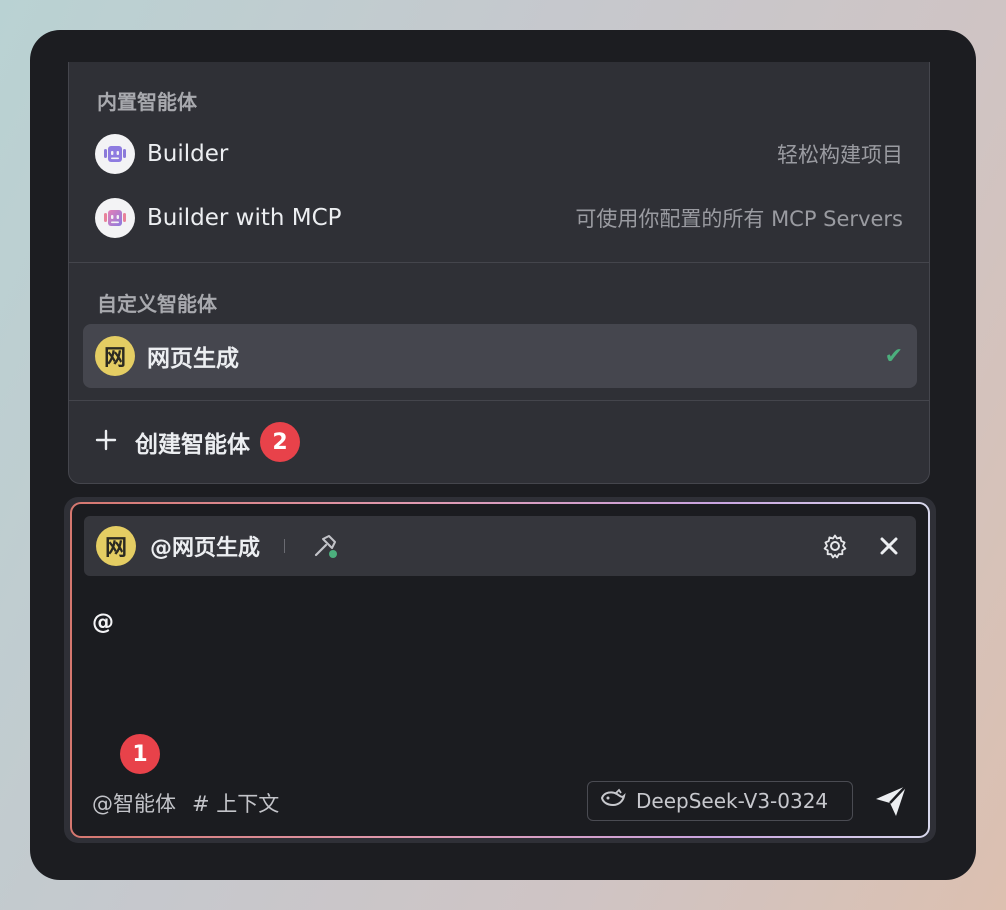  I want to click on model-selector: DeepSeek-V3-0324, so click(720, 801).